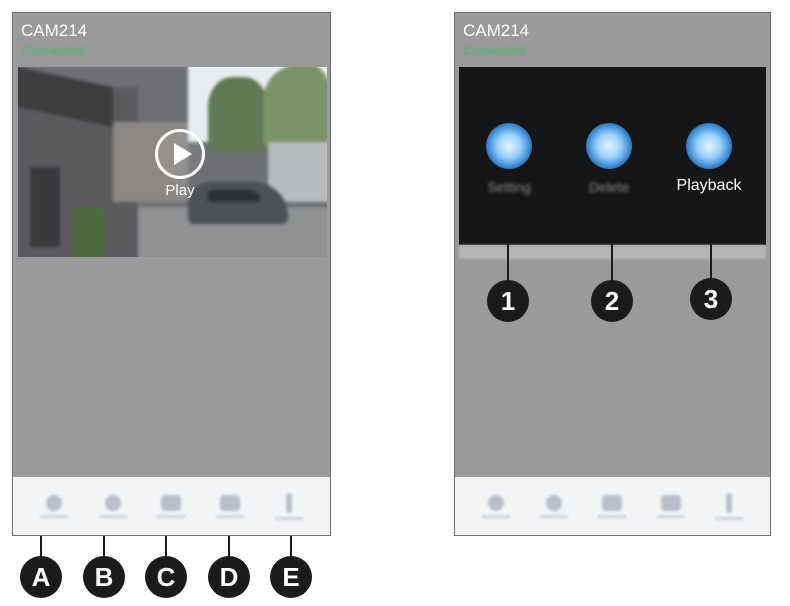 Image resolution: width=790 pixels, height=606 pixels. I want to click on callout-badge-2: 2, so click(612, 301).